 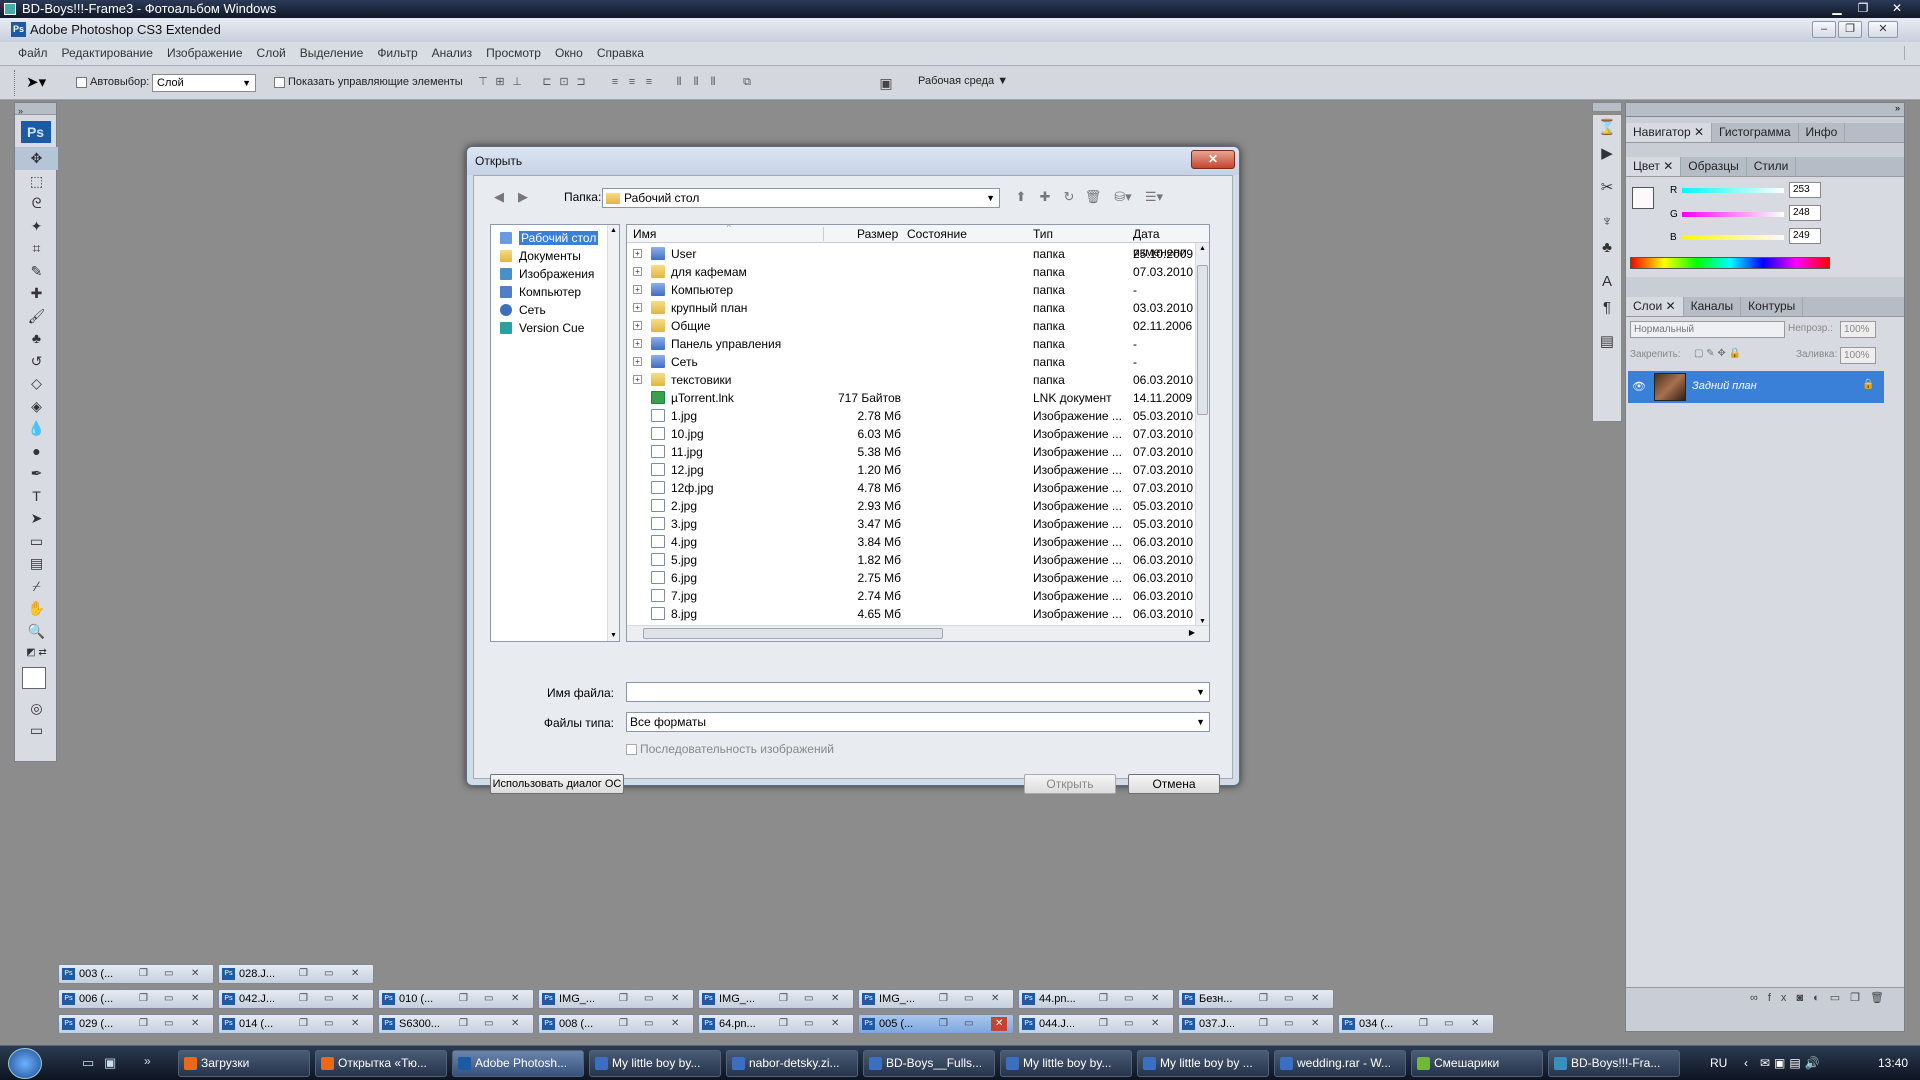 What do you see at coordinates (1202, 340) in the screenshot?
I see `vscroll-thumb` at bounding box center [1202, 340].